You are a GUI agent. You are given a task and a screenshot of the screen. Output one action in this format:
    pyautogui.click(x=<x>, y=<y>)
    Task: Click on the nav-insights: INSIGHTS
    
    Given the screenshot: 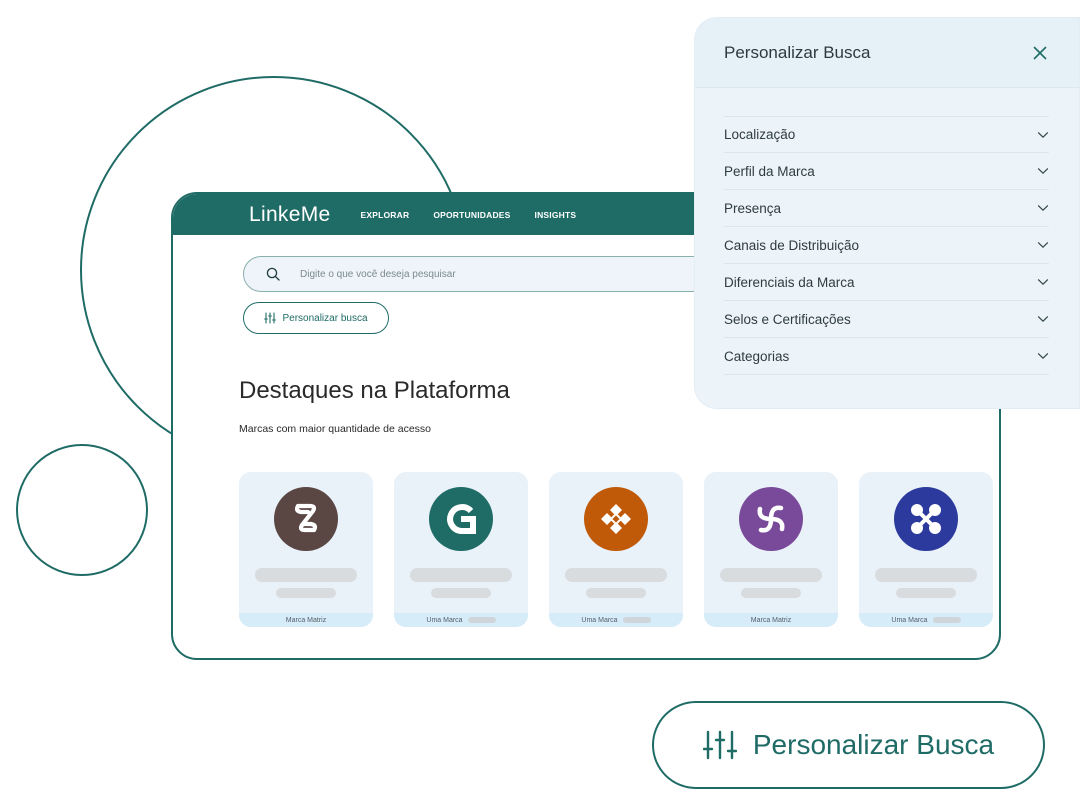 What is the action you would take?
    pyautogui.click(x=556, y=215)
    